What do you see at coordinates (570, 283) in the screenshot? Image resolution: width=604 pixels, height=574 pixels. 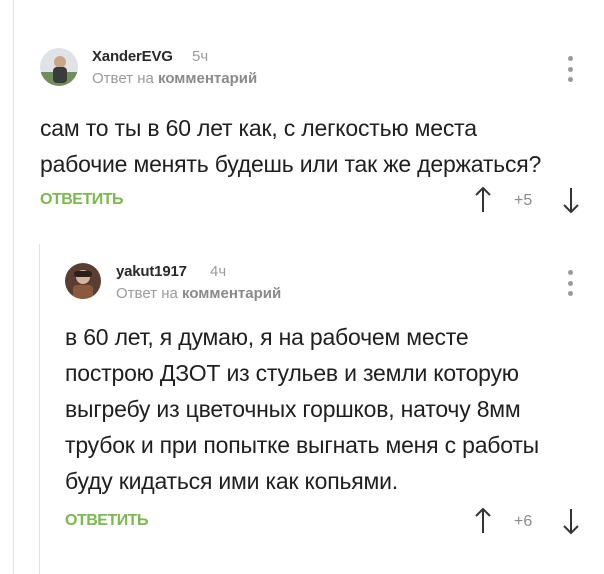 I see `more-menu-icon` at bounding box center [570, 283].